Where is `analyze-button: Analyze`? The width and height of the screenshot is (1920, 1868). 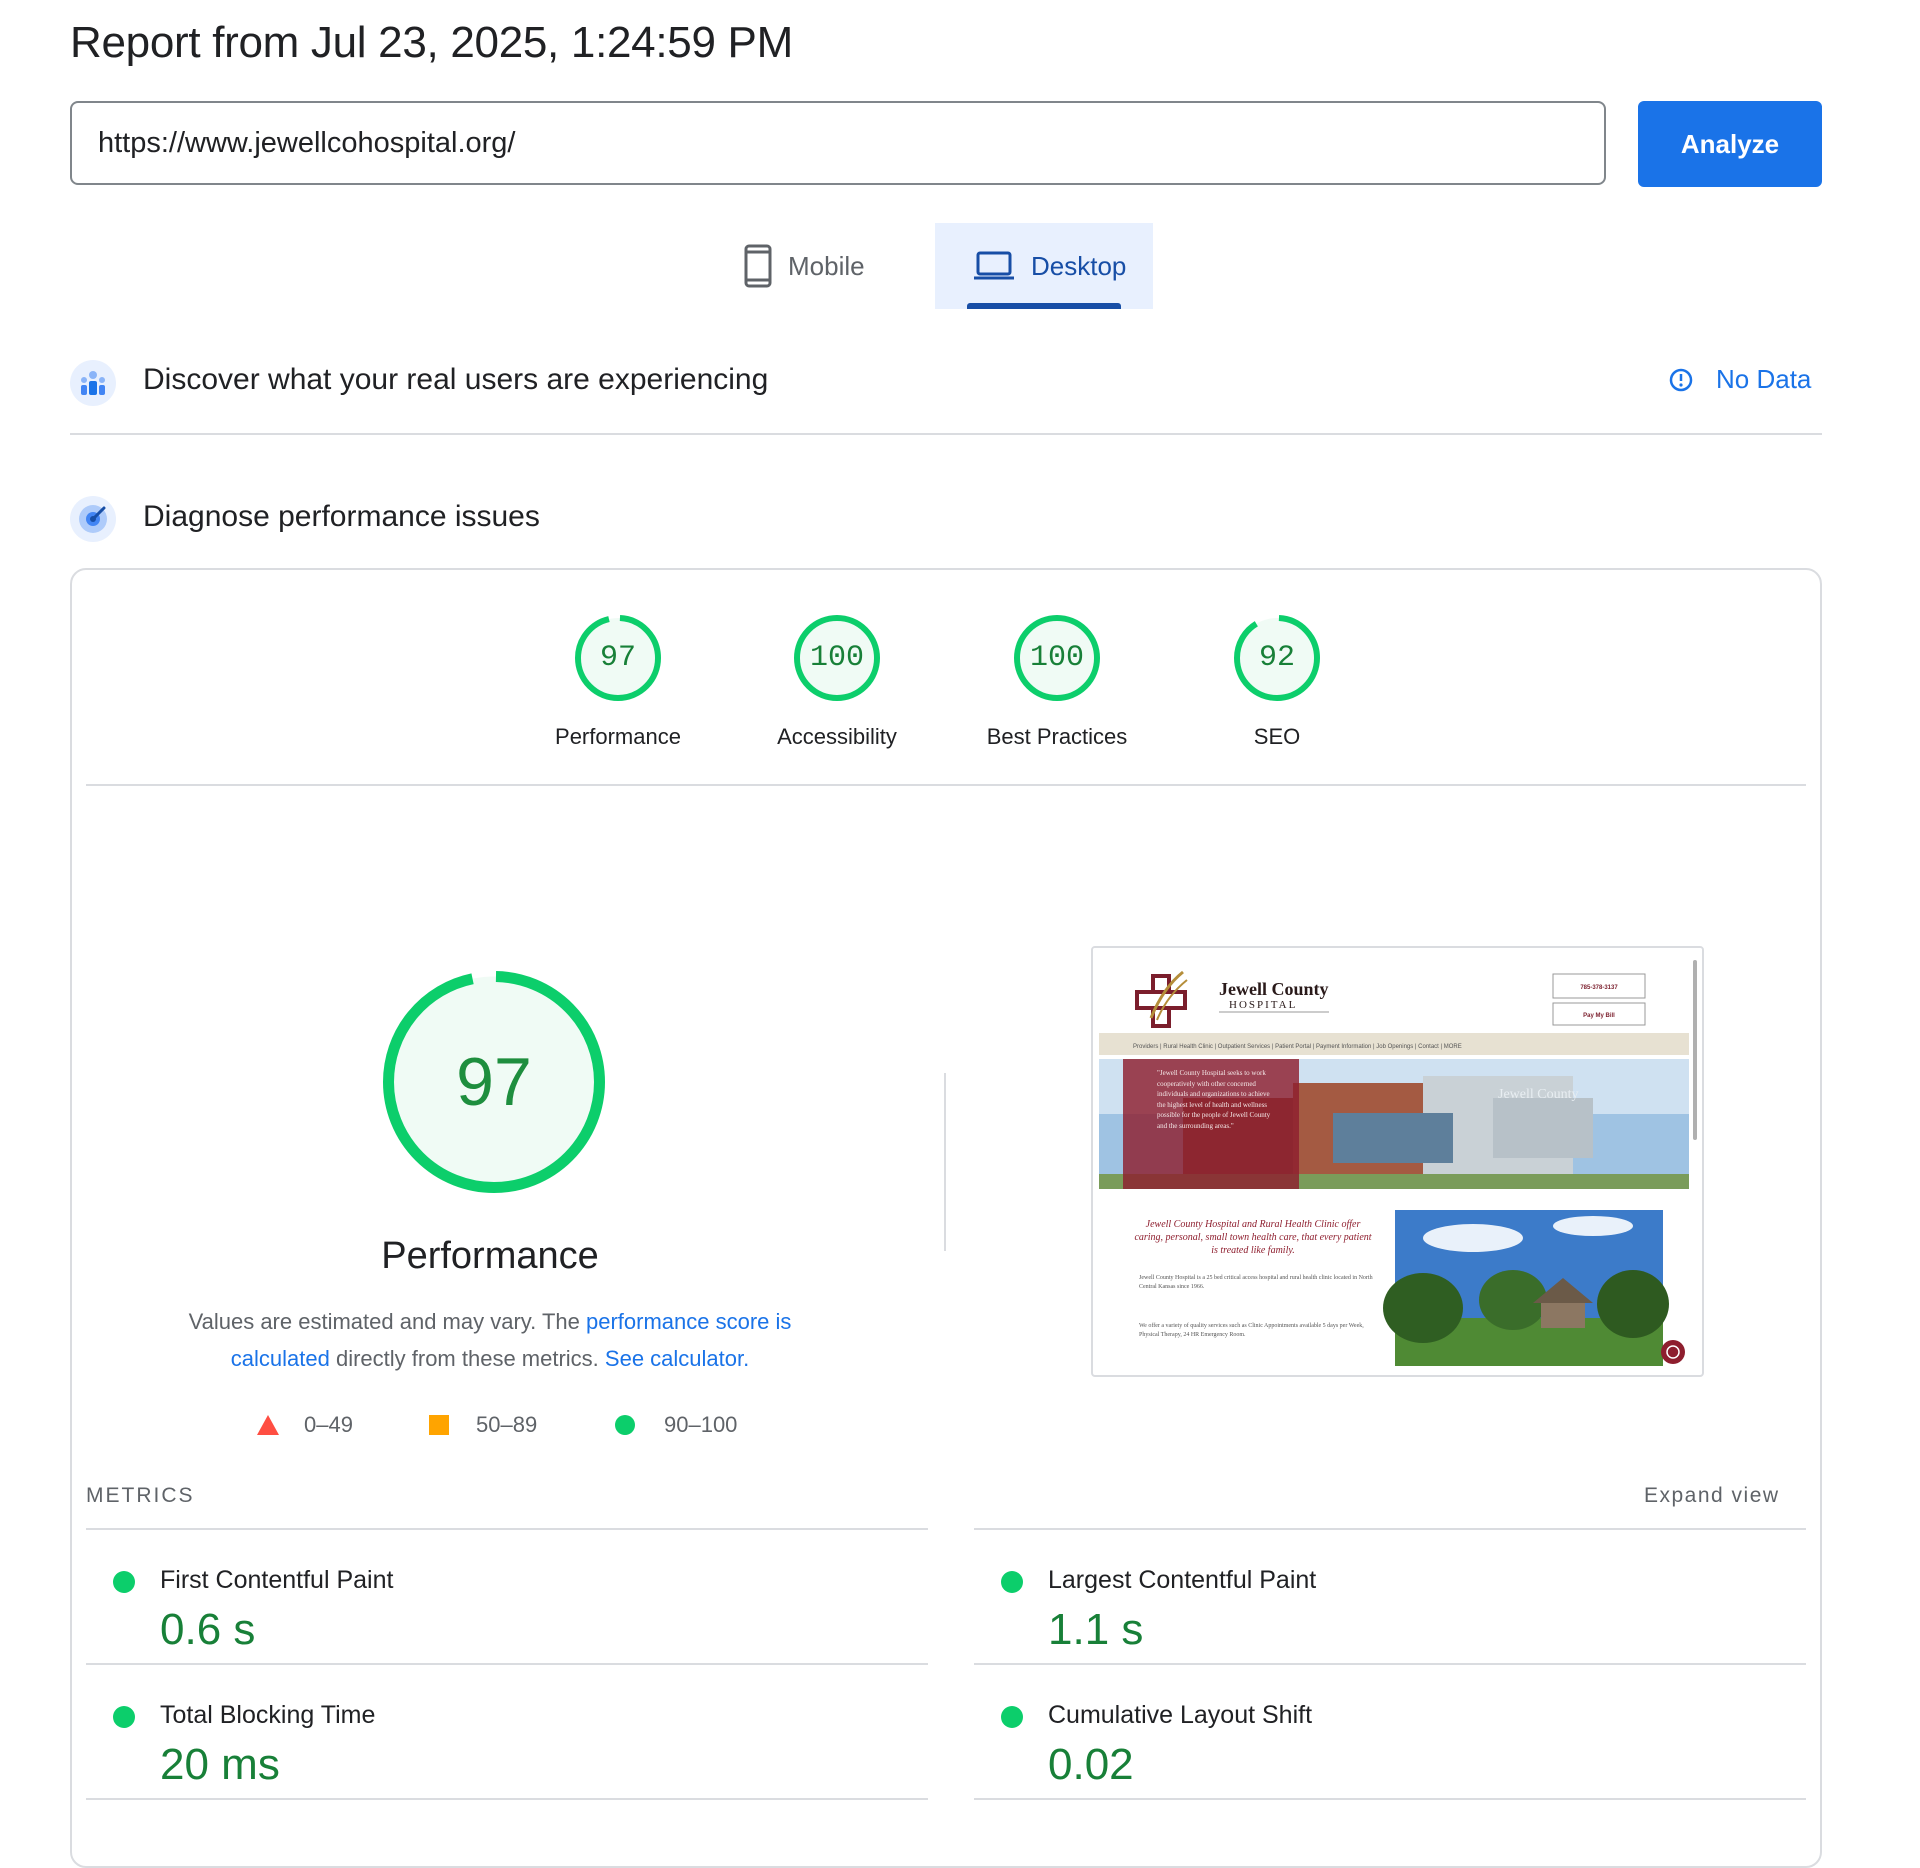
analyze-button: Analyze is located at coordinates (1730, 144).